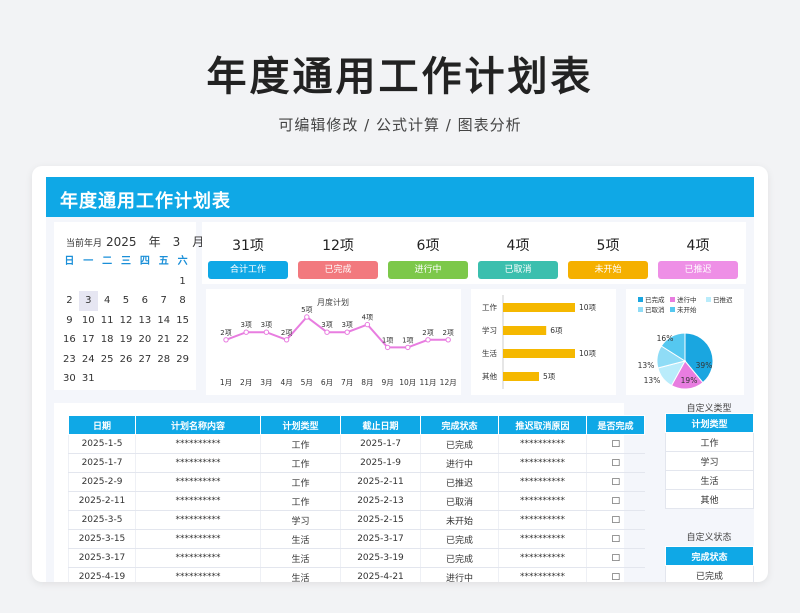 The image size is (800, 613). Describe the element at coordinates (177, 242) in the screenshot. I see `calendar-month: 3` at that location.